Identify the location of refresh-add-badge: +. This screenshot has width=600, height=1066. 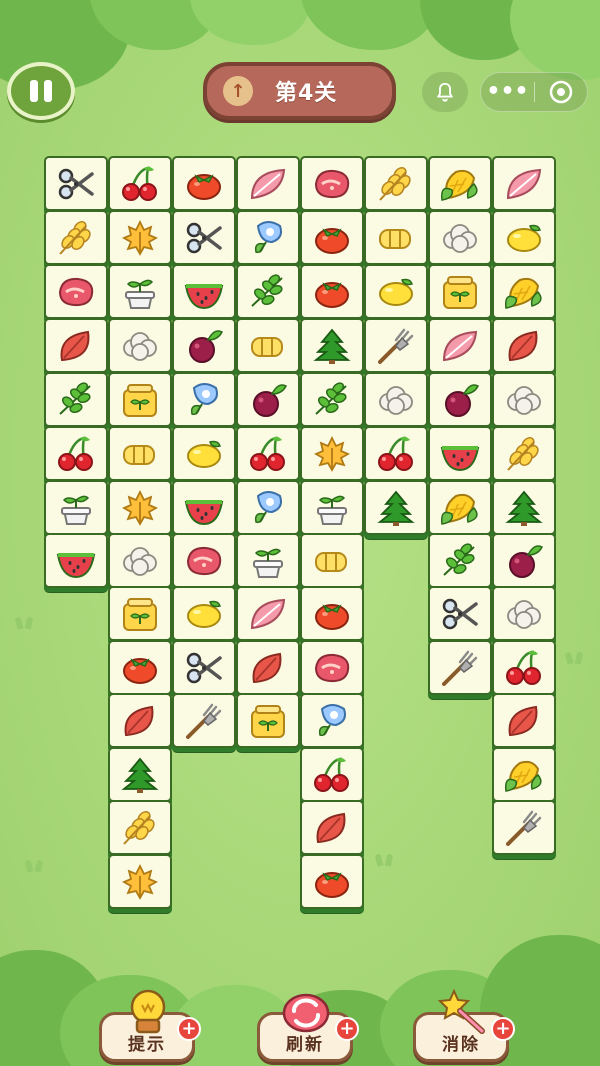
(347, 1029).